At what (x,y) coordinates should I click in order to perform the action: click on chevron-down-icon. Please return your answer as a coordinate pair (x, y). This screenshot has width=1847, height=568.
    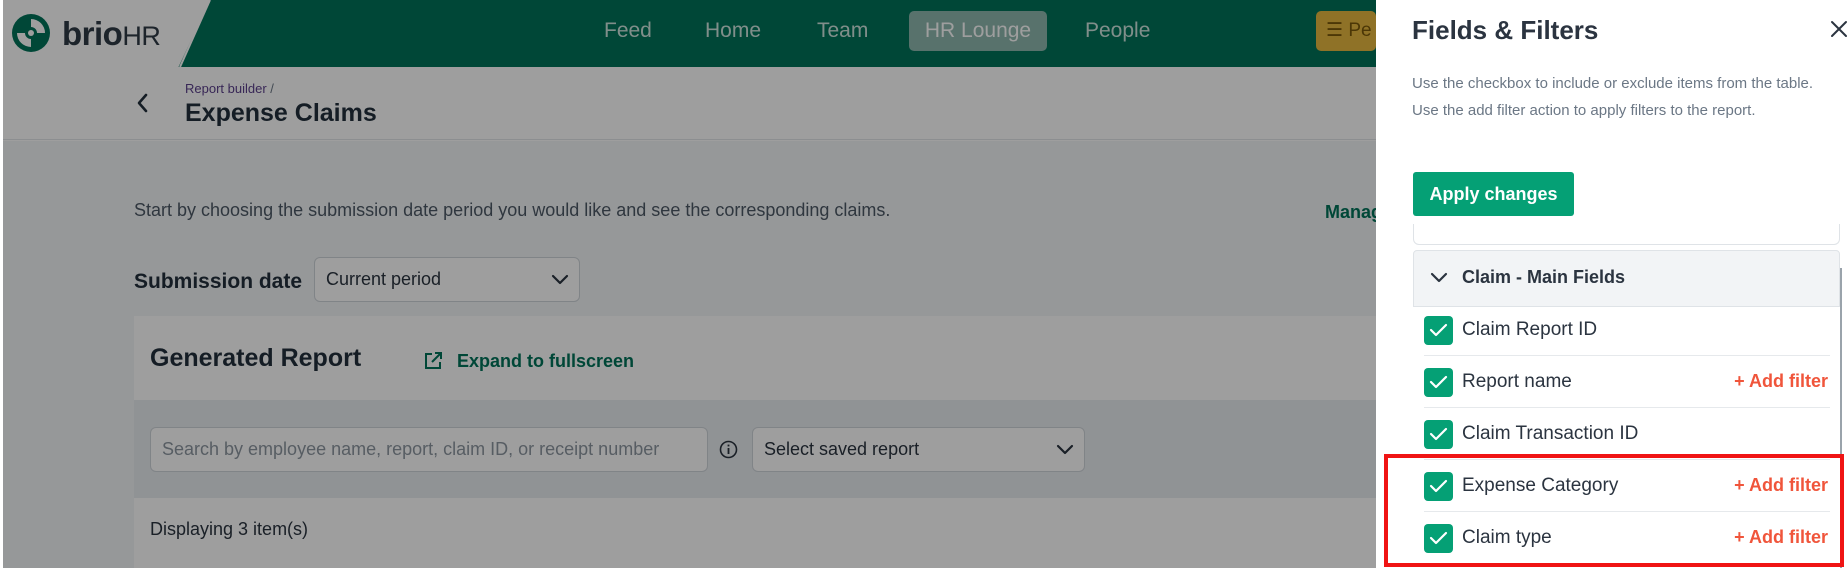
    Looking at the image, I should click on (1439, 277).